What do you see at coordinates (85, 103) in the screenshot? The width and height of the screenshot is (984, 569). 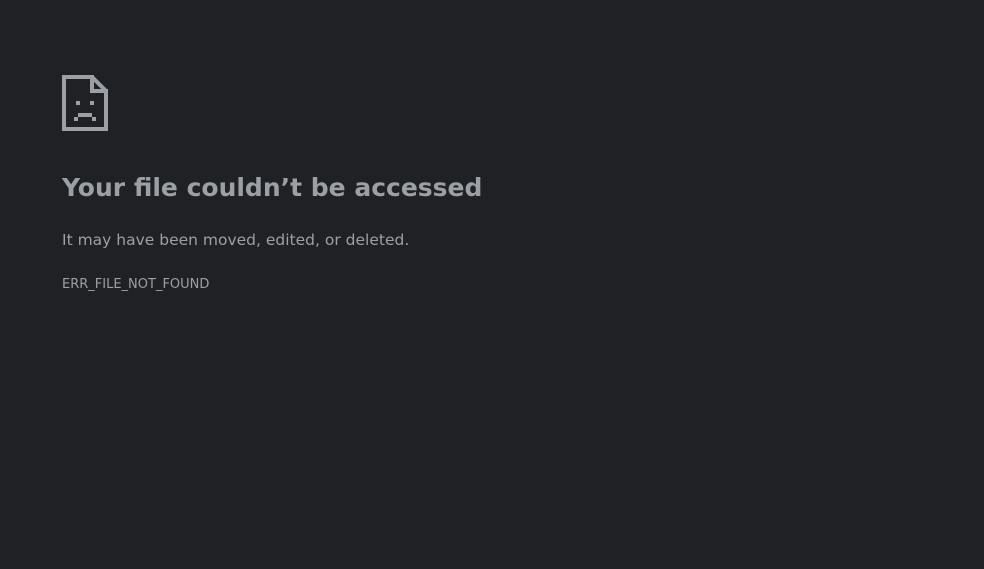 I see `sad-file-icon` at bounding box center [85, 103].